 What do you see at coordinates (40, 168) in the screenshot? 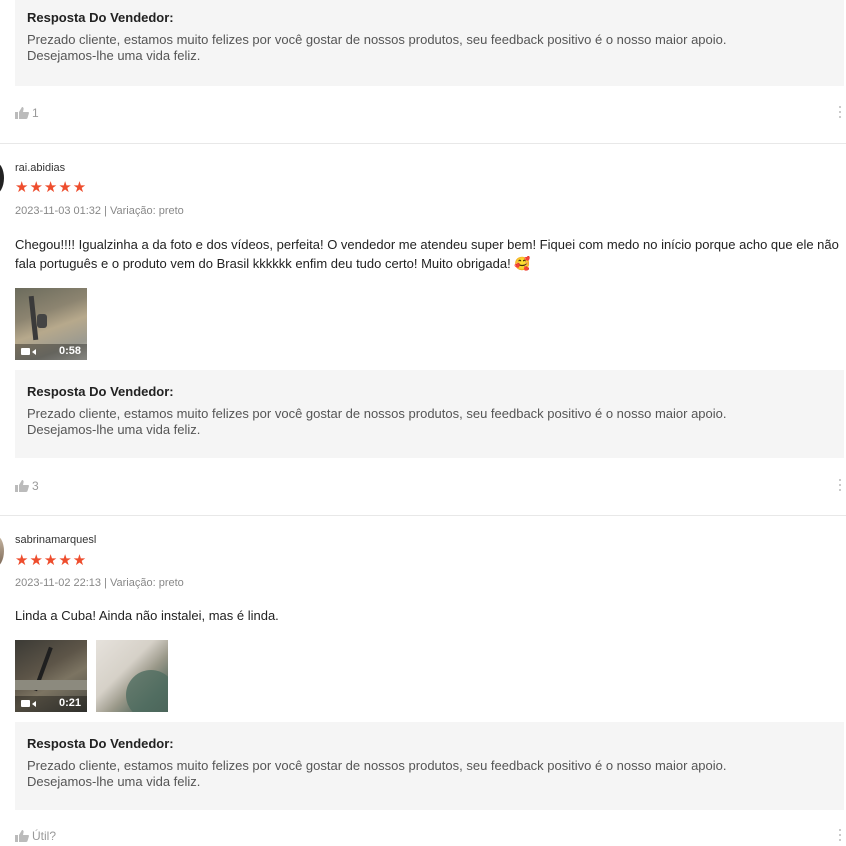
I see `review-username: rai.abidias` at bounding box center [40, 168].